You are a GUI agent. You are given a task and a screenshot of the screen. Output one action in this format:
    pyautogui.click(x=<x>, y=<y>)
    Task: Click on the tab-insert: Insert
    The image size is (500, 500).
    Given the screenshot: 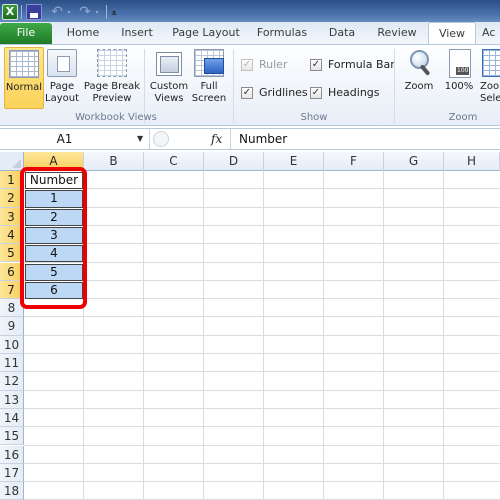 What is the action you would take?
    pyautogui.click(x=137, y=33)
    